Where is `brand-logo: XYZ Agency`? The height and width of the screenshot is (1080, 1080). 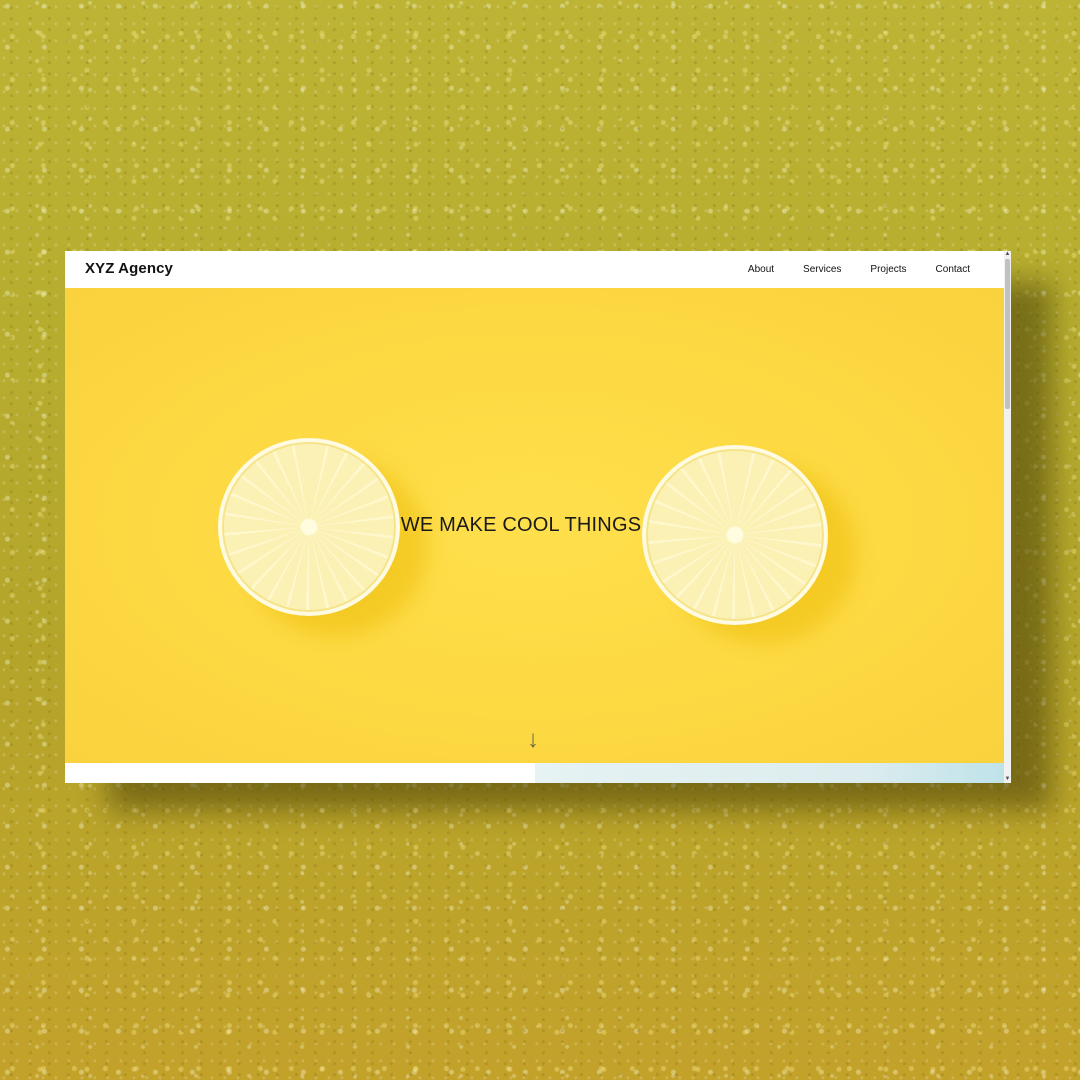
brand-logo: XYZ Agency is located at coordinates (129, 268).